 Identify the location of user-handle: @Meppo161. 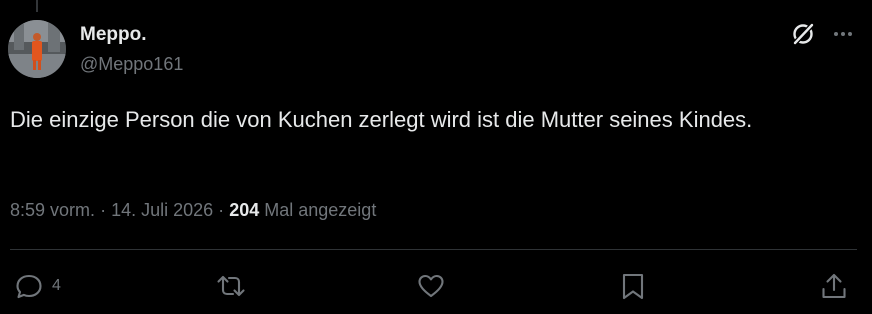
(131, 64).